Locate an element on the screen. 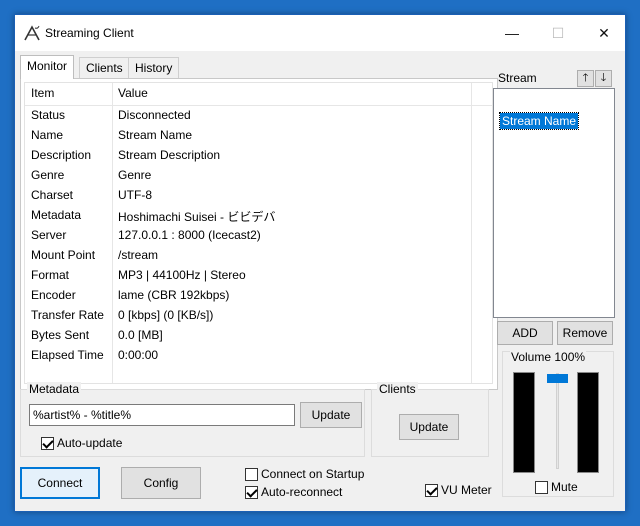 This screenshot has height=526, width=640. update-metadata-button: Update is located at coordinates (331, 415).